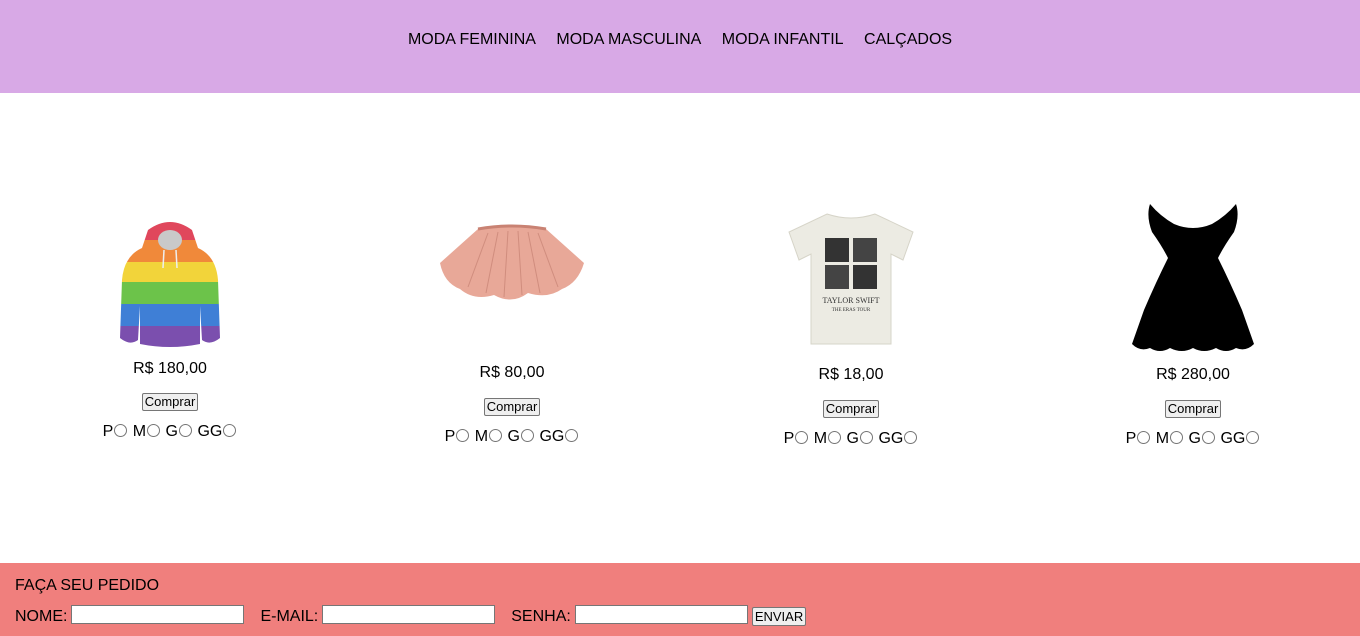 The width and height of the screenshot is (1360, 636). I want to click on password-field, so click(661, 614).